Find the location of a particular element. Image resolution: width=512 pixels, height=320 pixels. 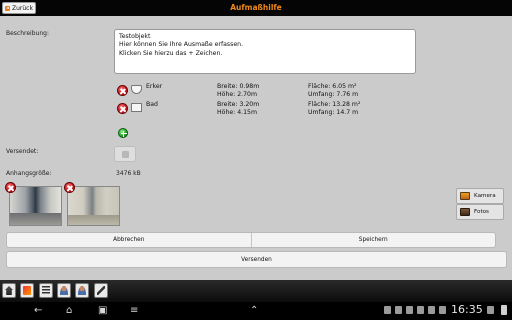

recent-apps-icon: ▣ is located at coordinates (102, 311).